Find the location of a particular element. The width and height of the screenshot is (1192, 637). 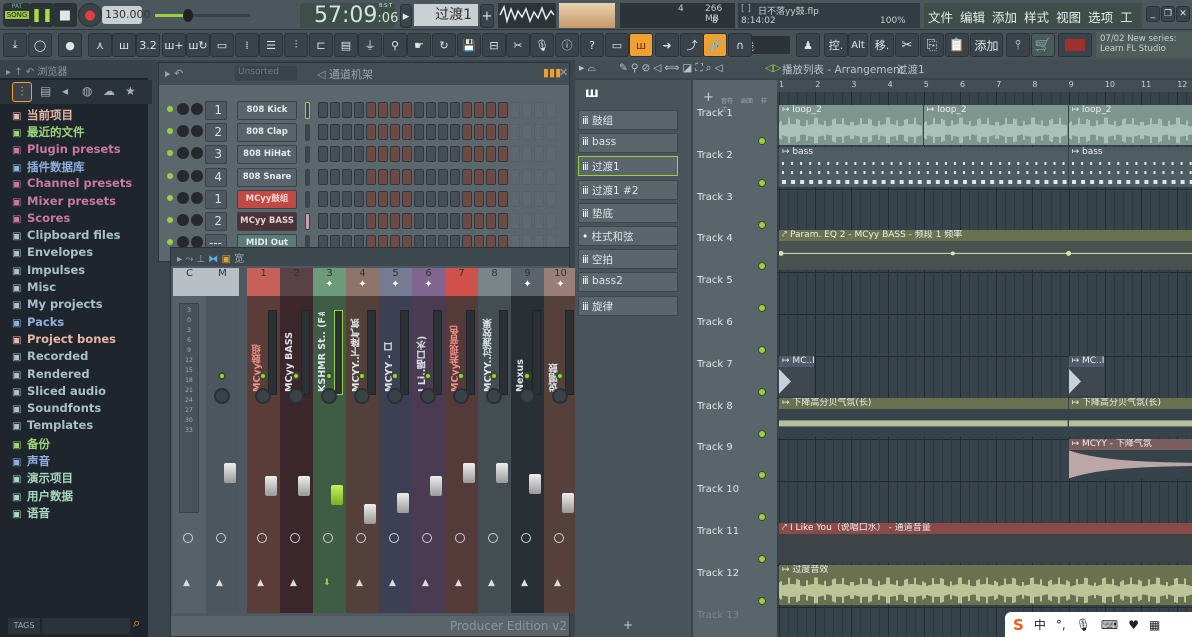

timeline-ruler: 1 2 3 4 5 6 7 8 9 10 11 12 is located at coordinates (984, 86).